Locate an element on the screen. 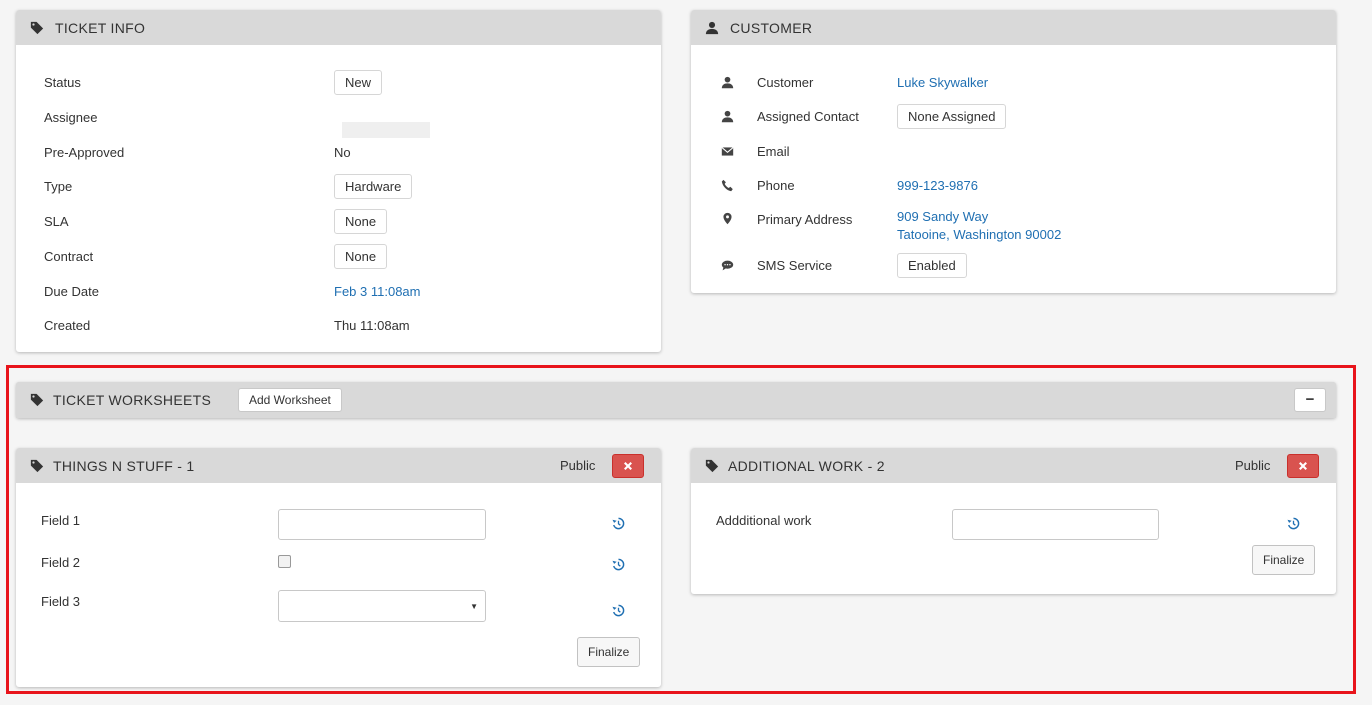 Image resolution: width=1372 pixels, height=705 pixels. worksheet-1-title: THINGS N STUFF - 1 is located at coordinates (124, 465).